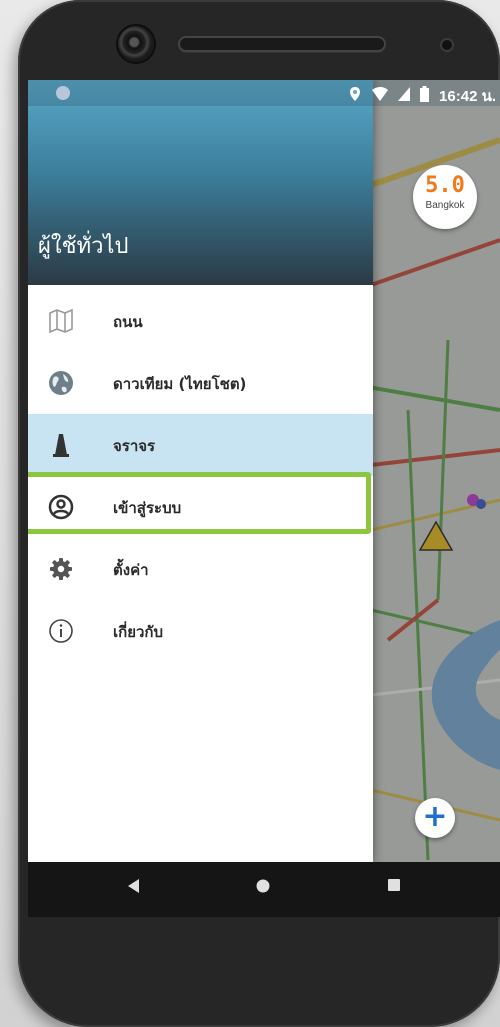  What do you see at coordinates (180, 384) in the screenshot?
I see `menu-item-label: ดาวเทียม (ไทยโชต)` at bounding box center [180, 384].